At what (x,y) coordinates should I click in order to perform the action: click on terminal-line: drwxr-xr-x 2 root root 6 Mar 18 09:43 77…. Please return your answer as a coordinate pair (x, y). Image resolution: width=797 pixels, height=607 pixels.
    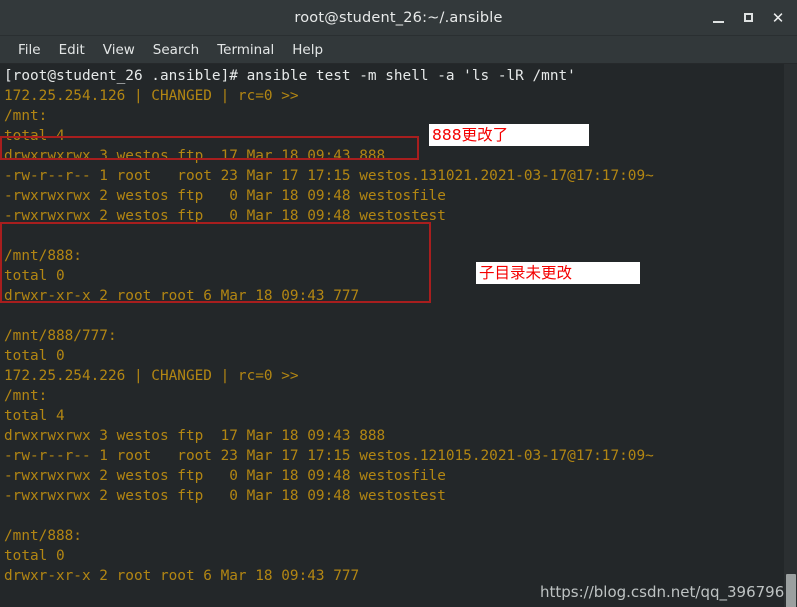
    Looking at the image, I should click on (182, 296).